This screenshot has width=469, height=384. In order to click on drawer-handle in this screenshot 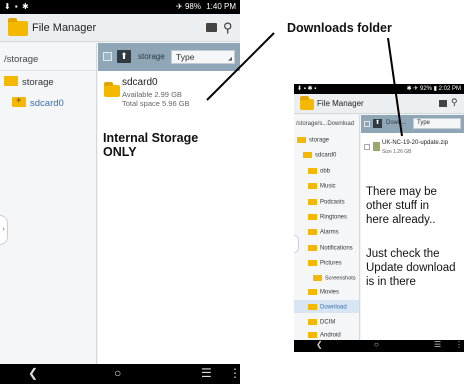, I will do `click(296, 244)`.